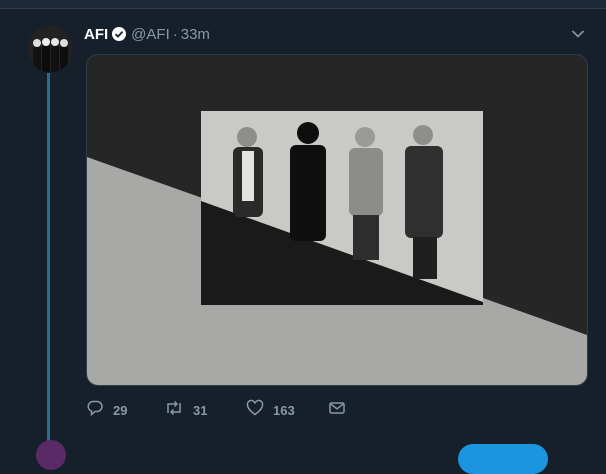 The width and height of the screenshot is (606, 474). Describe the element at coordinates (48, 260) in the screenshot. I see `thread-line` at that location.